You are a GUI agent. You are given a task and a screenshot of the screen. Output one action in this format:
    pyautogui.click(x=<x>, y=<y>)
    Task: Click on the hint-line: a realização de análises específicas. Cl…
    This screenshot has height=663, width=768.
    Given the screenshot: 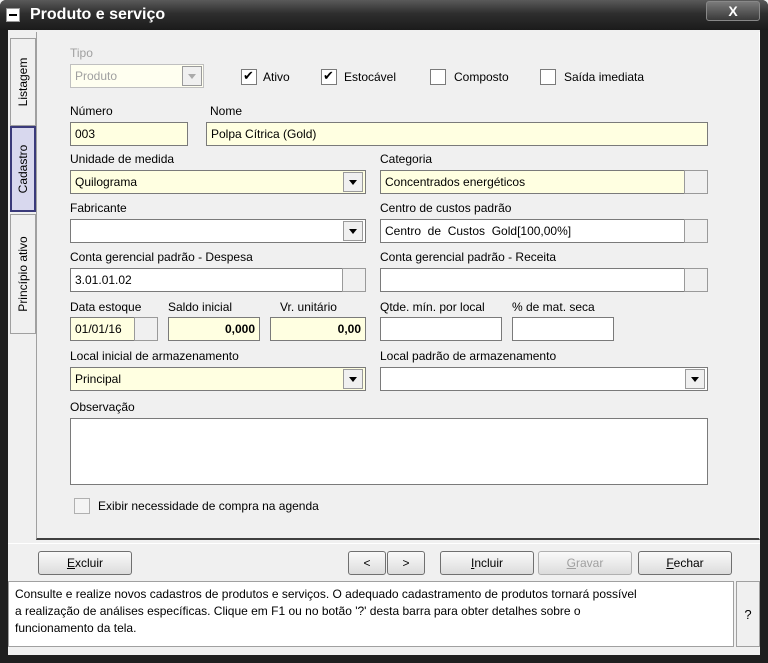 What is the action you would take?
    pyautogui.click(x=298, y=611)
    